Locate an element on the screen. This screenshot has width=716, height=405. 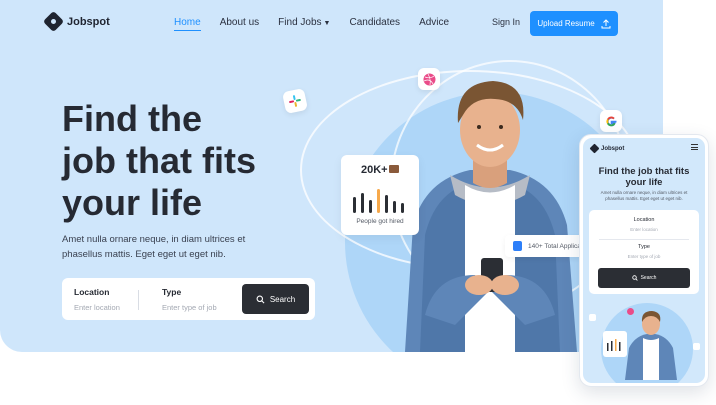
headline-line-3: your life is located at coordinates (132, 202).